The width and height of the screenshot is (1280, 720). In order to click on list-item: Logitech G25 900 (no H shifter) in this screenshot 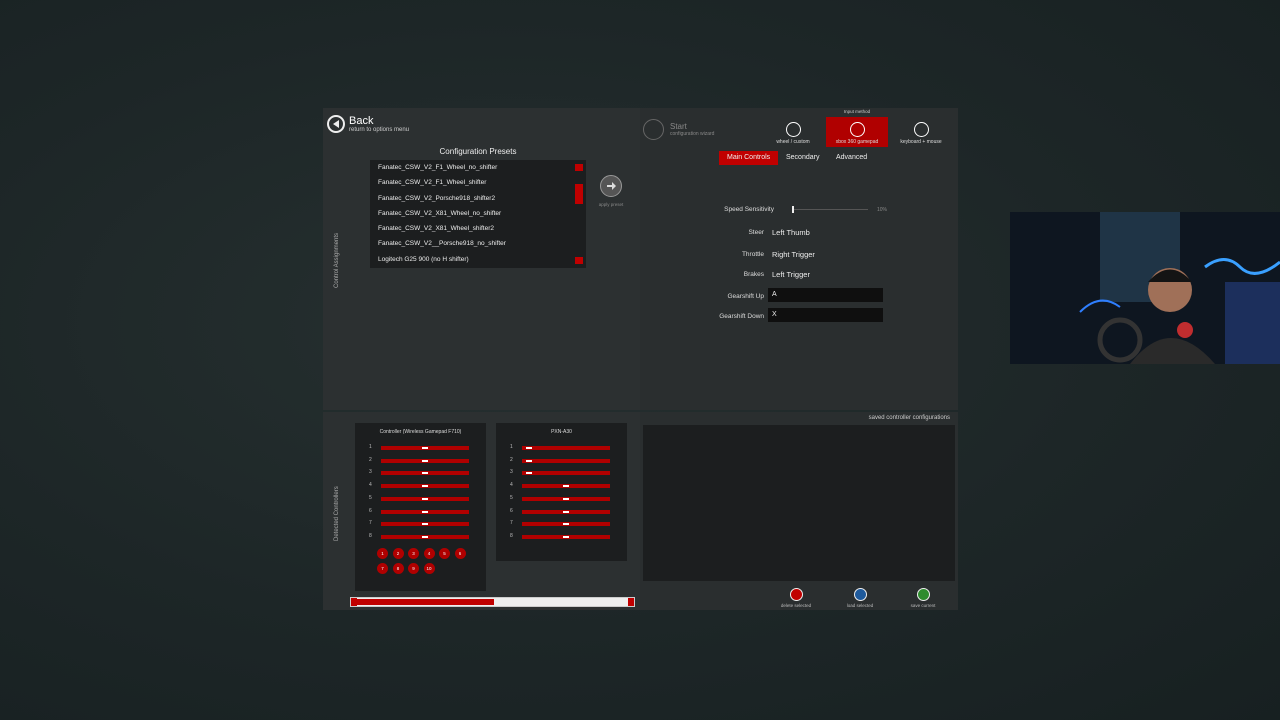, I will do `click(478, 259)`.